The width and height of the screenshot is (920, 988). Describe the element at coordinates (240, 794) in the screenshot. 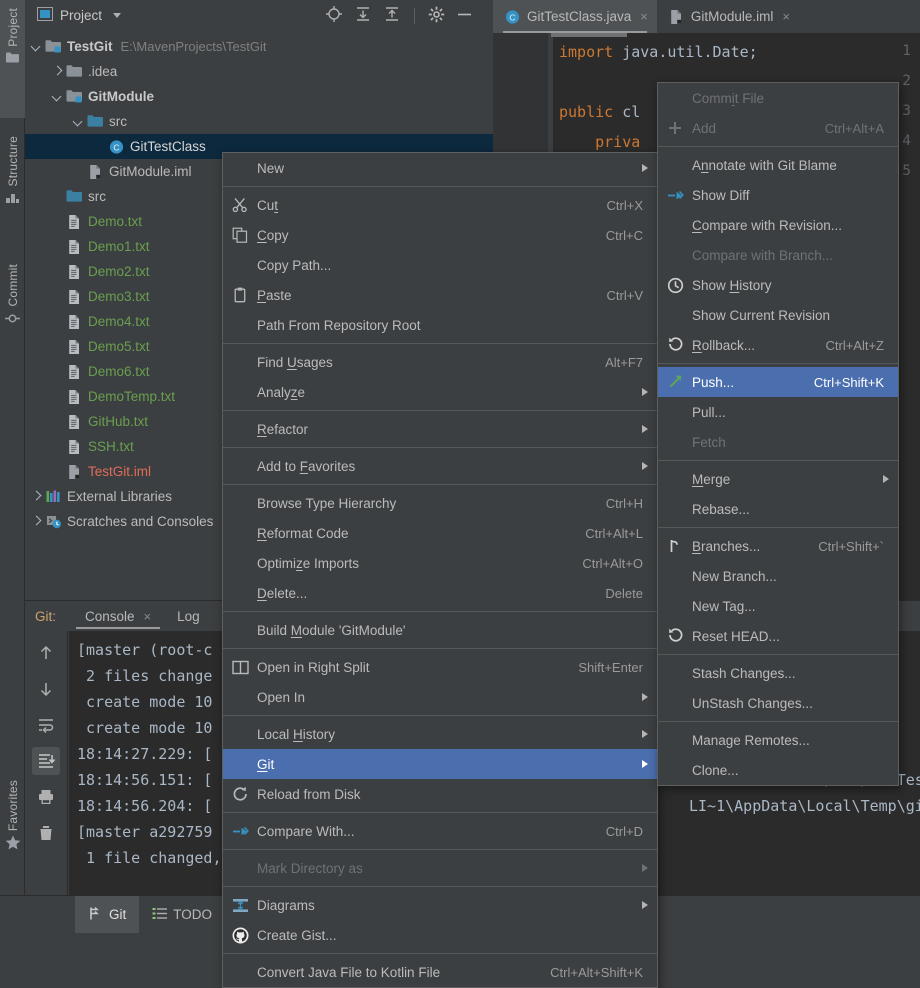

I see `reload-icon` at that location.